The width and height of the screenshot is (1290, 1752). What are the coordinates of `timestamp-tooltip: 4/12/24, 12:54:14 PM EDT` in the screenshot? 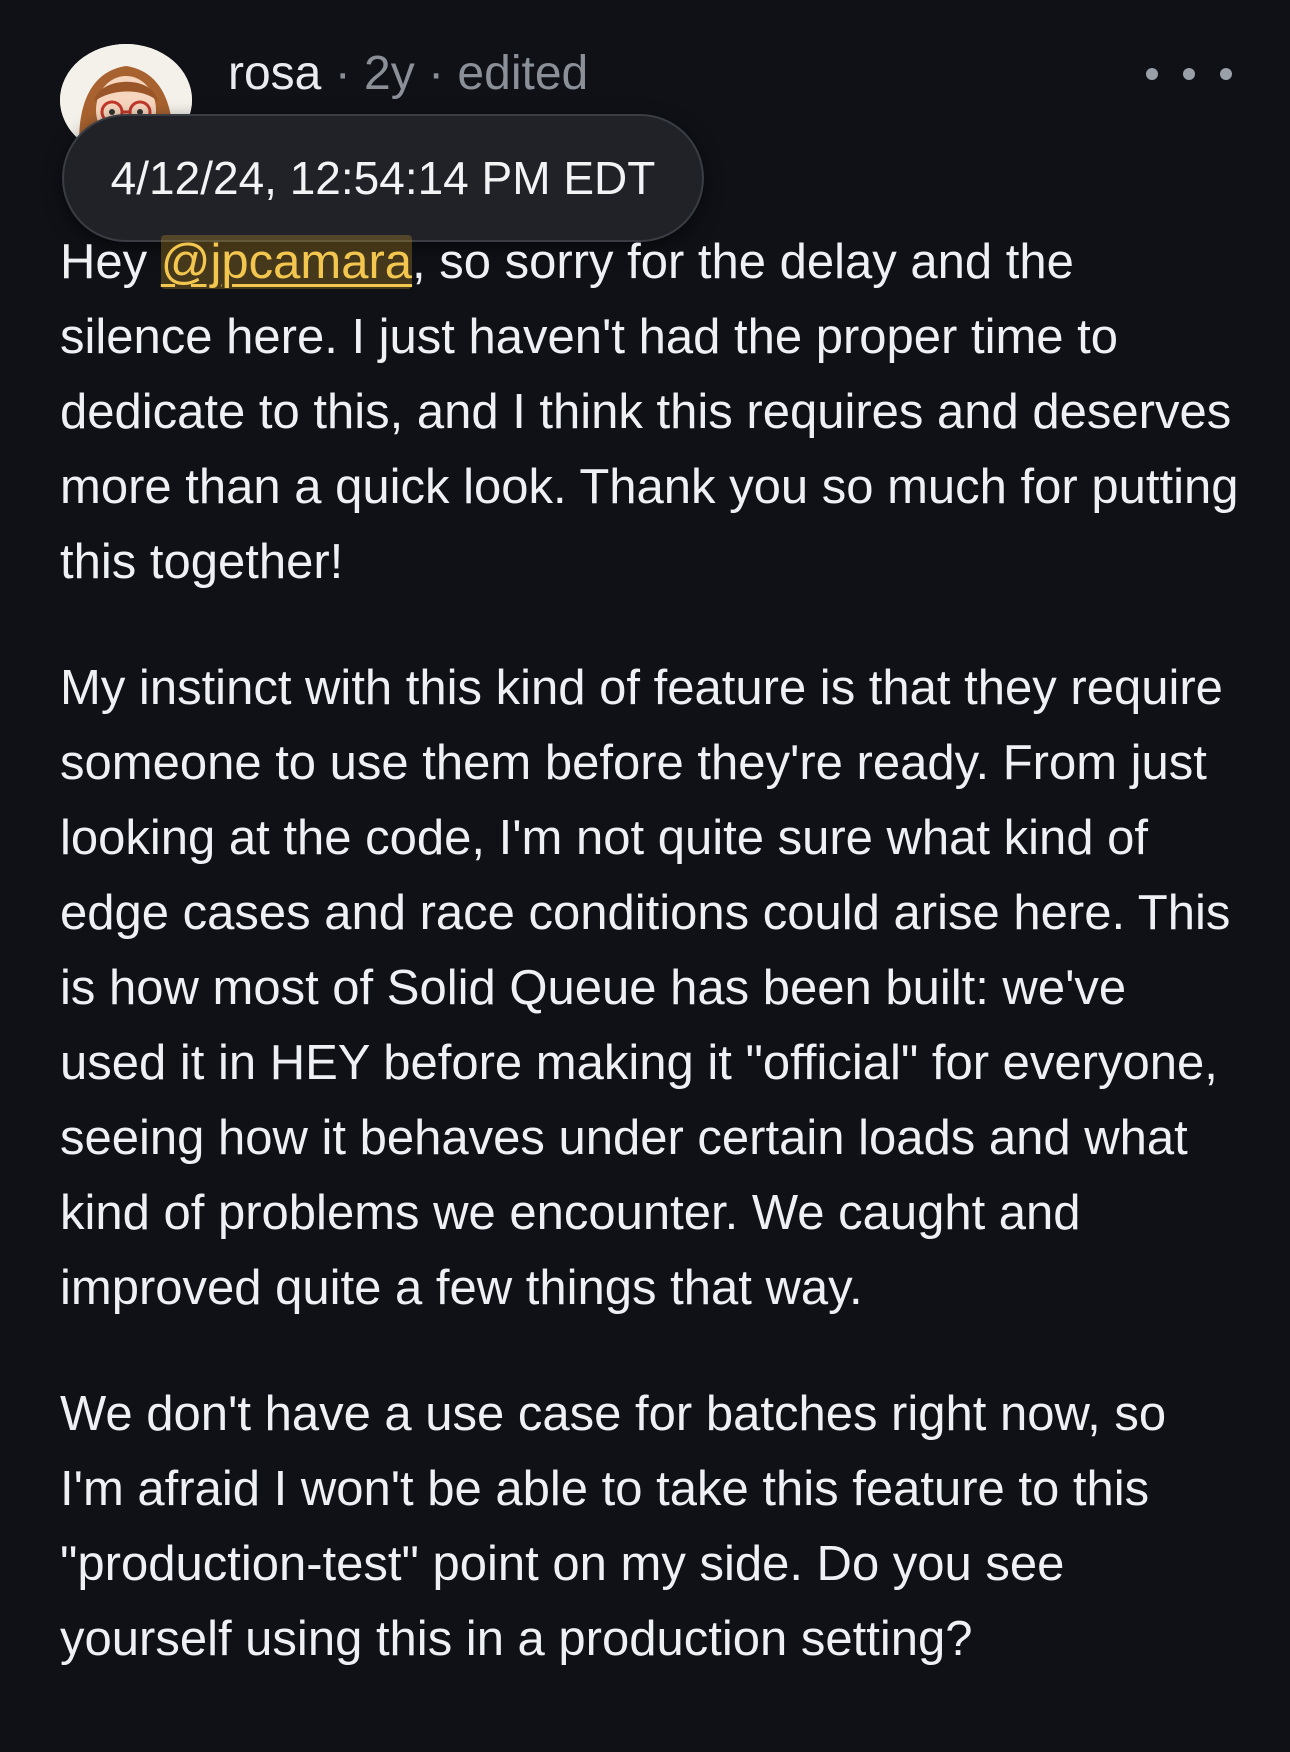 It's located at (383, 178).